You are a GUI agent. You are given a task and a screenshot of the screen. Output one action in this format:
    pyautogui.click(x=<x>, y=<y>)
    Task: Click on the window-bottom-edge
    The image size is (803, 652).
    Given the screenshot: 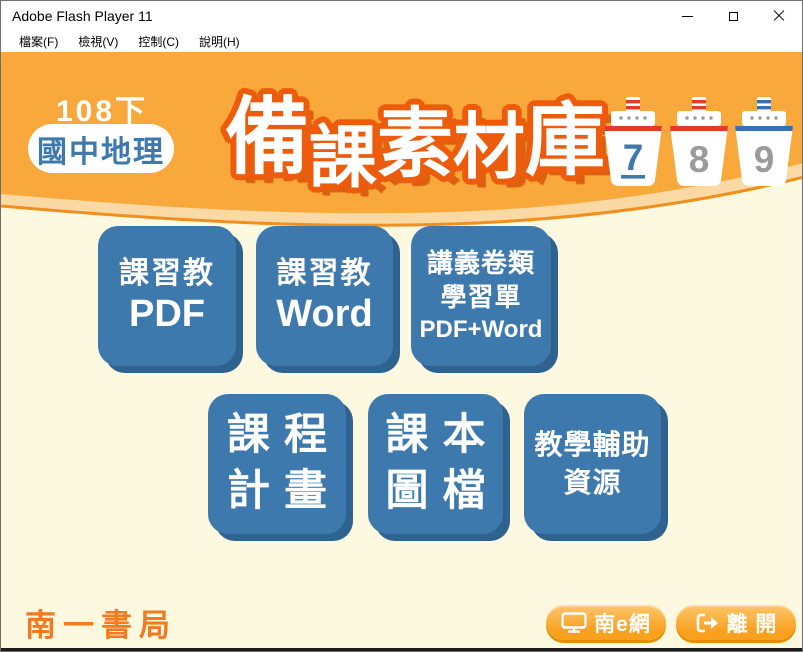 What is the action you would take?
    pyautogui.click(x=401, y=649)
    